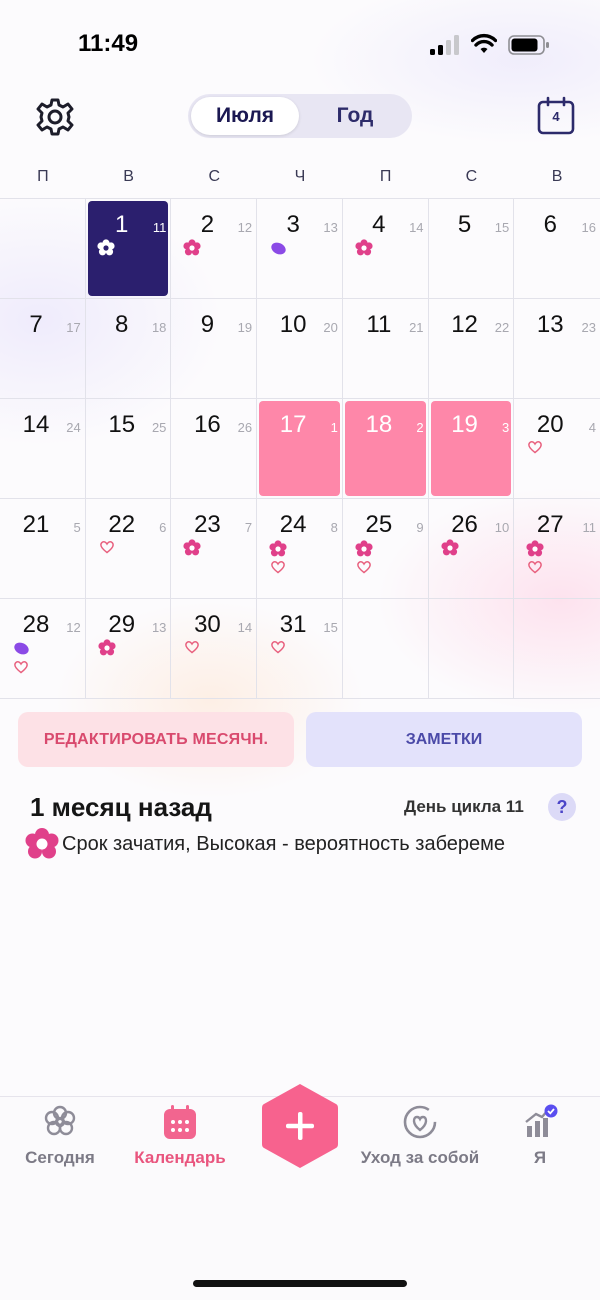  What do you see at coordinates (506, 427) in the screenshot?
I see `cycle-day-number: 3` at bounding box center [506, 427].